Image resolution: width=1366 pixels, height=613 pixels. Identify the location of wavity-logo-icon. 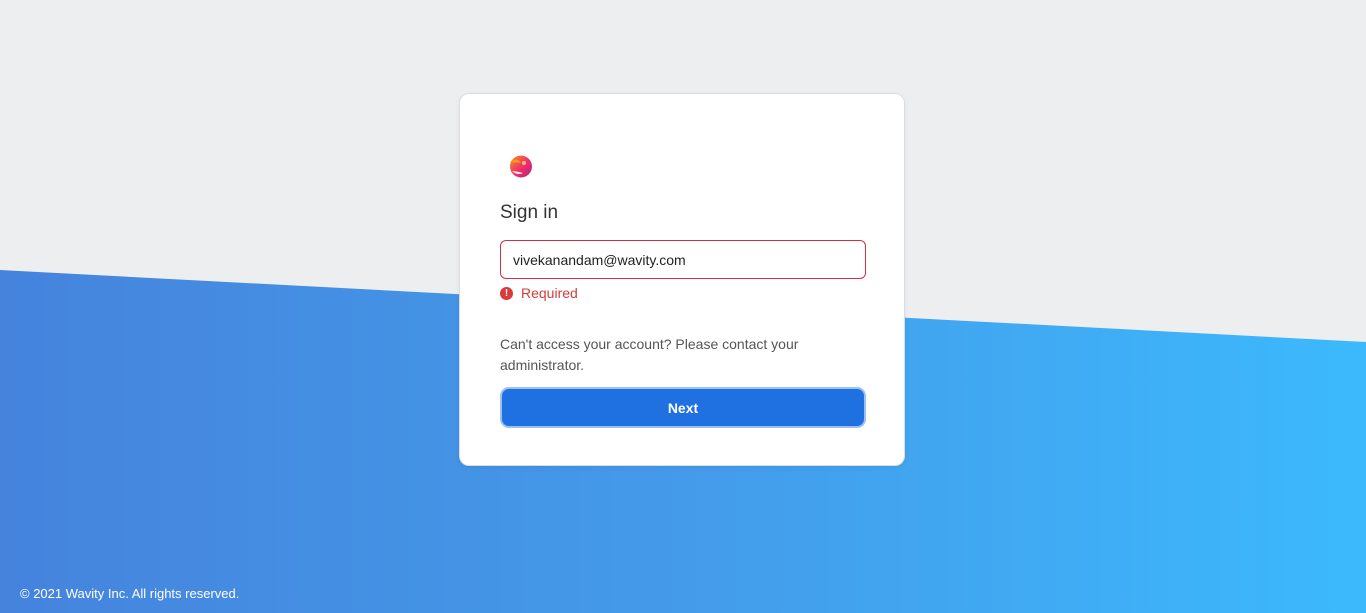
(521, 166).